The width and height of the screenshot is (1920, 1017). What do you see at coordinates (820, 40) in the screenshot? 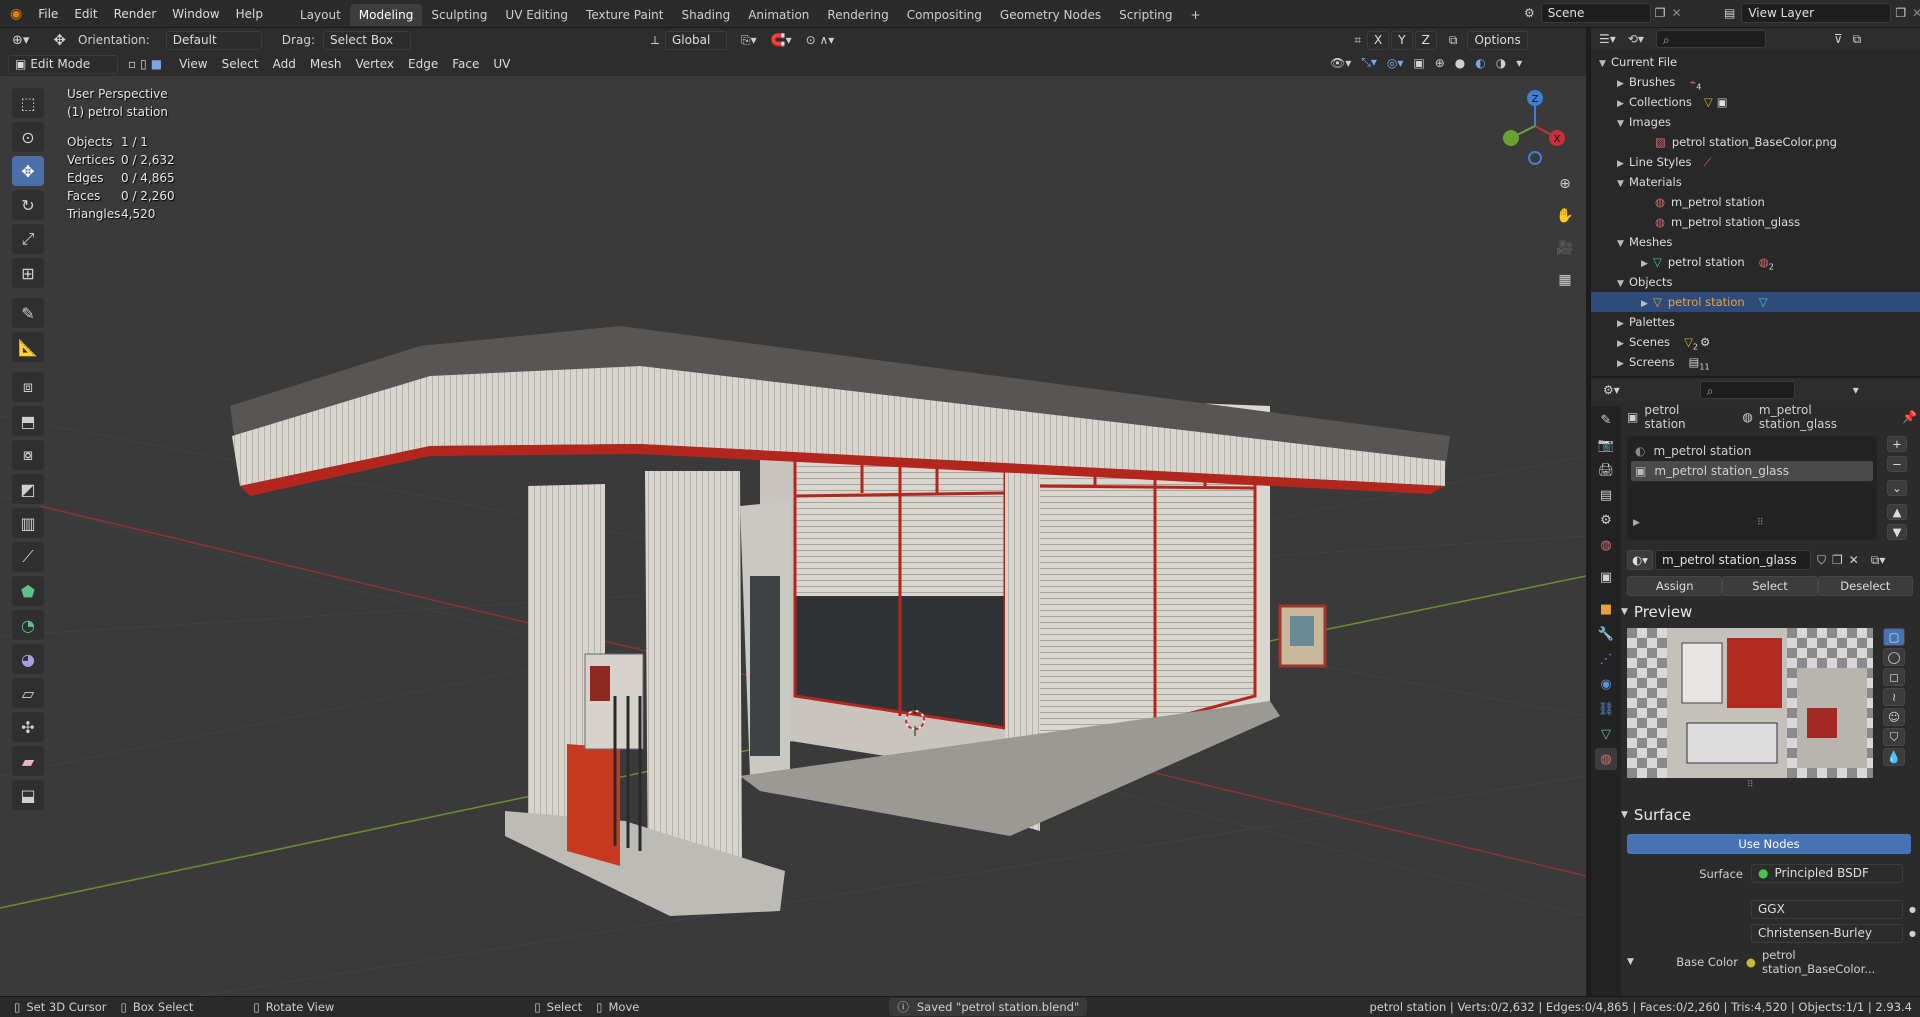
I see `proportional-edit-icon: ⊙ ∧▾` at bounding box center [820, 40].